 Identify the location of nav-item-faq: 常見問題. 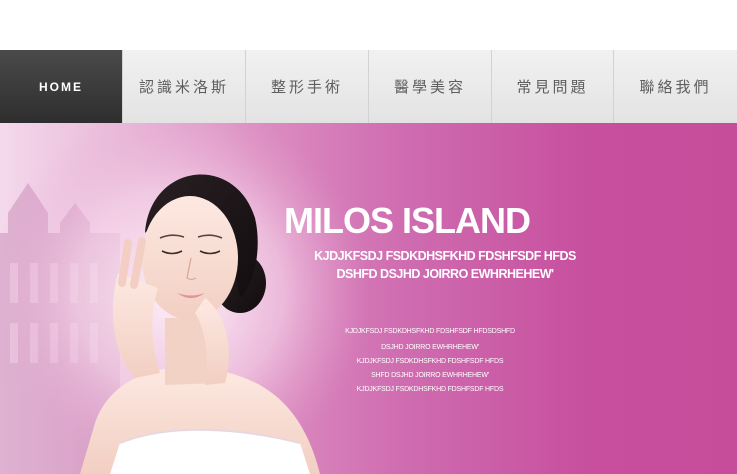
(553, 86).